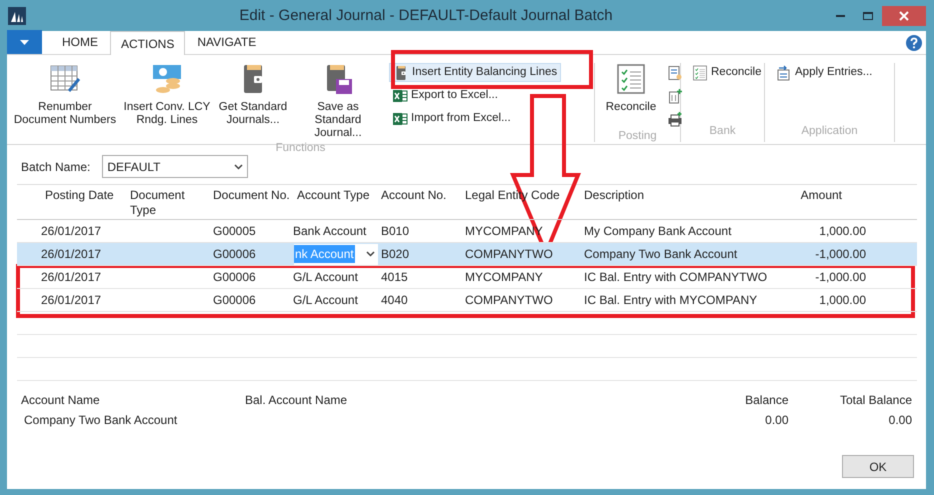  Describe the element at coordinates (235, 231) in the screenshot. I see `table-cell-text: G00005` at that location.